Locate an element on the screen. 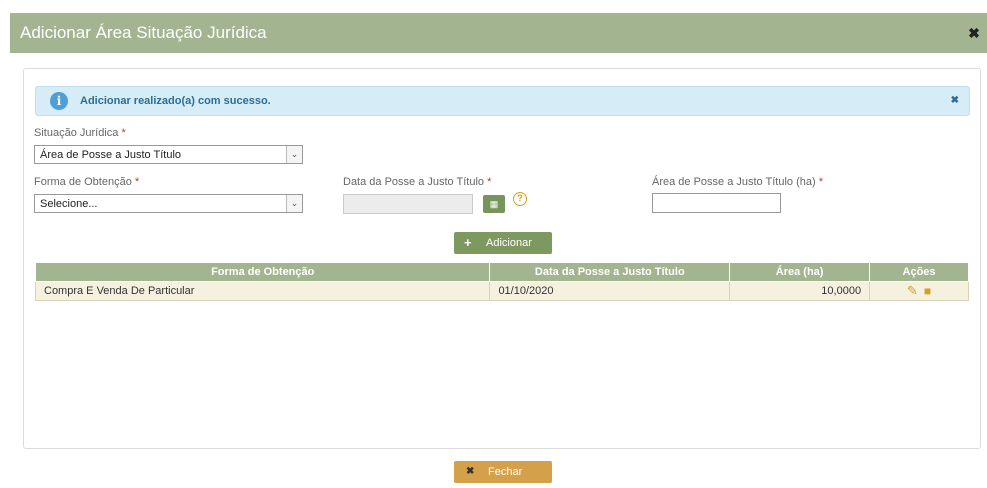 This screenshot has width=987, height=488. success-alert: i Adicionar realizado(a) com sucesso. ✖ is located at coordinates (502, 101).